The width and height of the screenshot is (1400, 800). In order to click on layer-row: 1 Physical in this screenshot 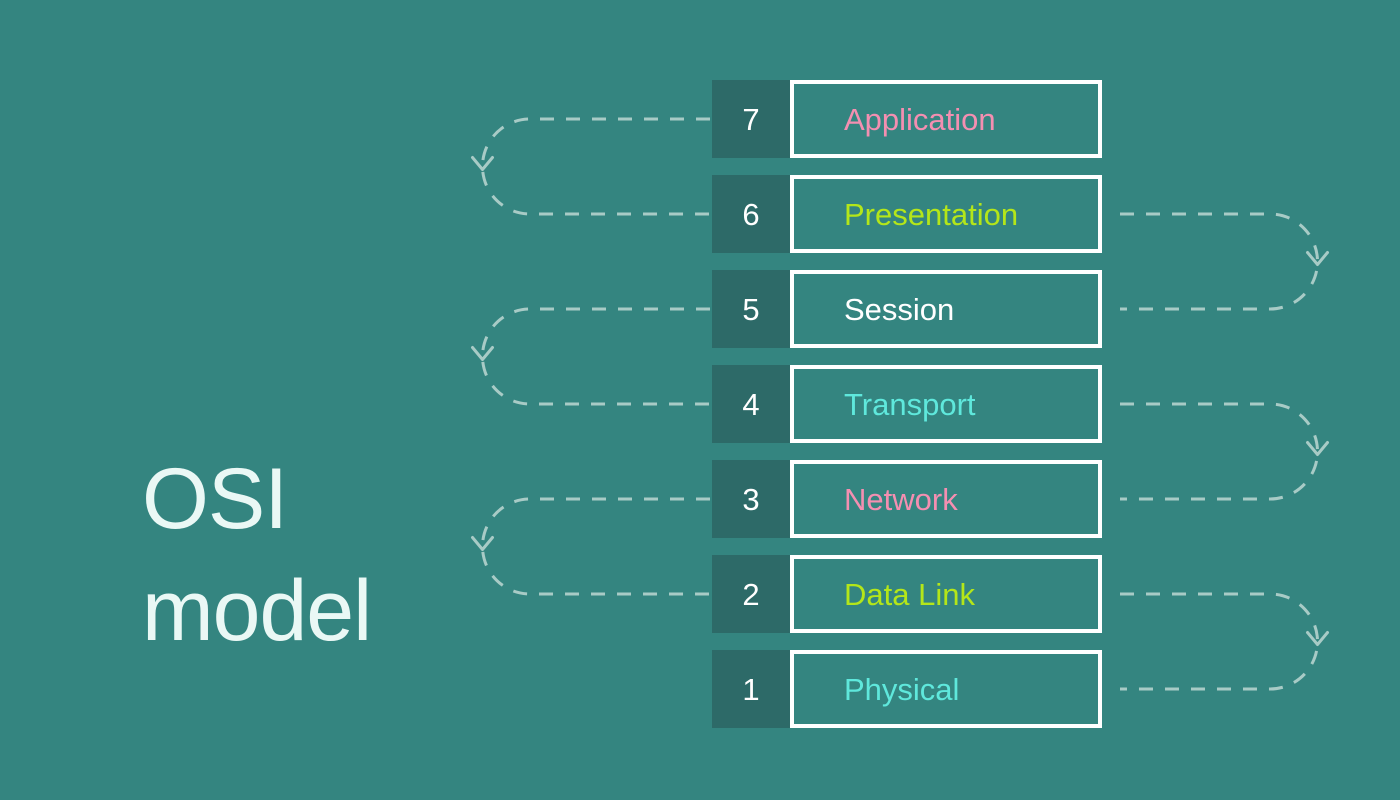, I will do `click(907, 689)`.